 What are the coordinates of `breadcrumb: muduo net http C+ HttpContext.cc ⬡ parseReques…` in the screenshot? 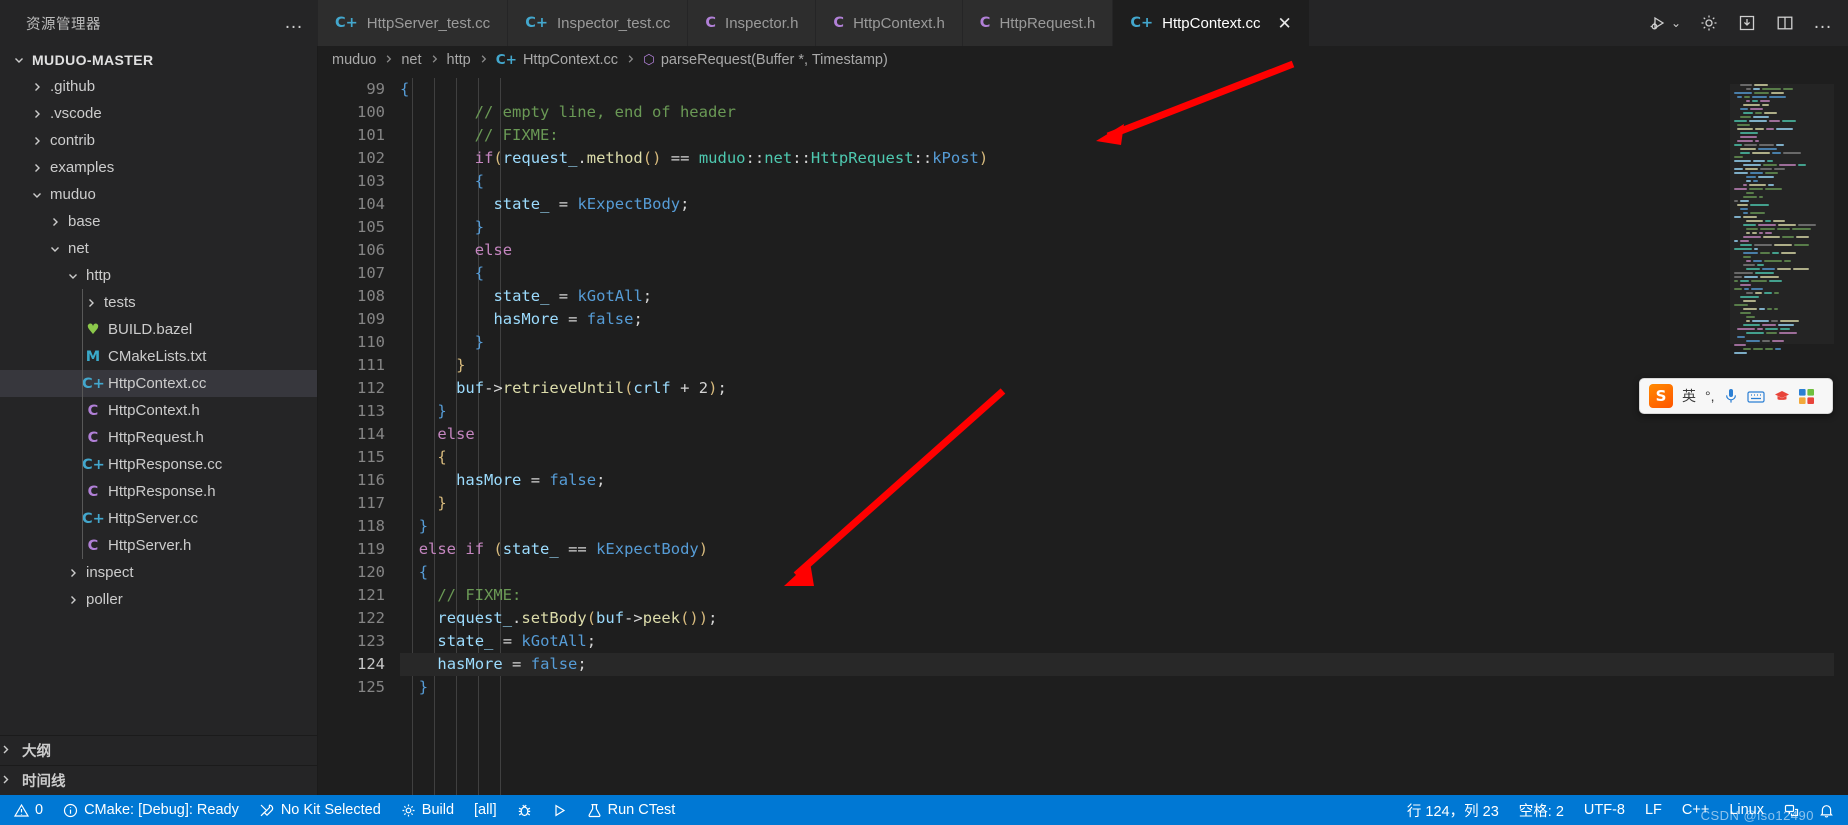 It's located at (1083, 60).